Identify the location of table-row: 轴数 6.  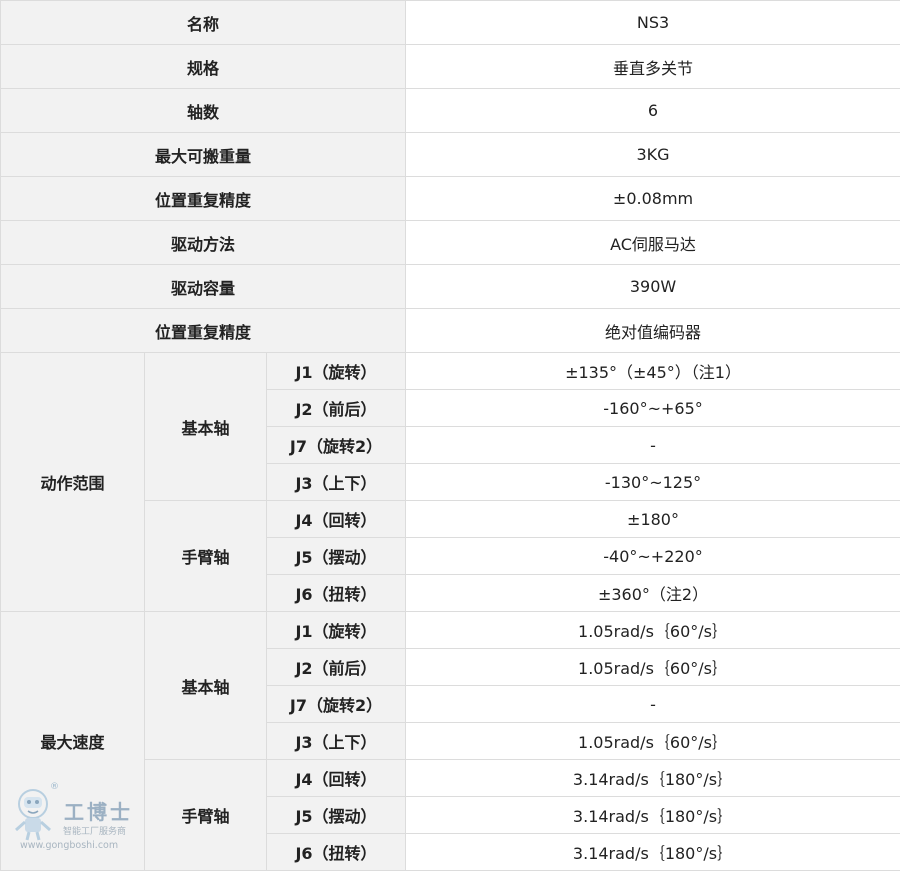
(450, 111).